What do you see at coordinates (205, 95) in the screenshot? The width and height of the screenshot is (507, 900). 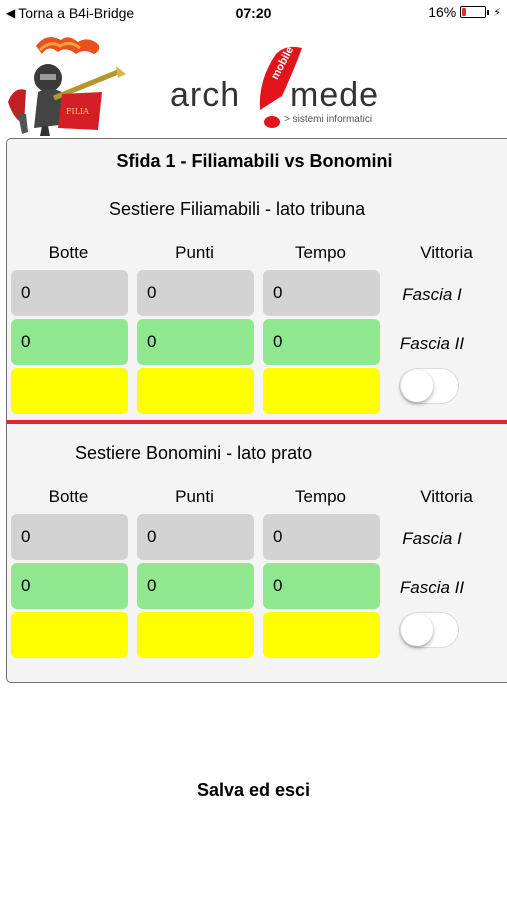 I see `brand-arch-text: arch` at bounding box center [205, 95].